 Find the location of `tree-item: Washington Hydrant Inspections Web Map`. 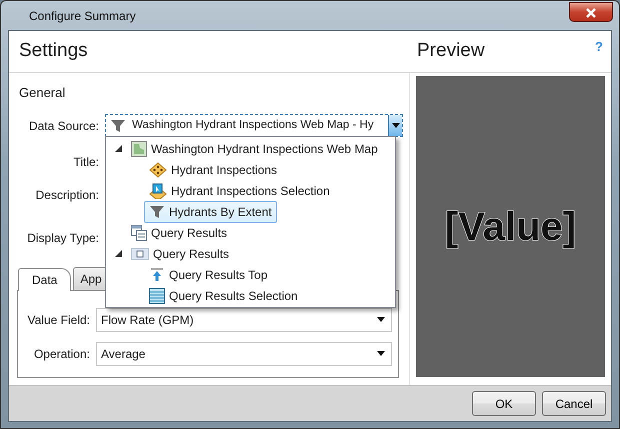

tree-item: Washington Hydrant Inspections Web Map is located at coordinates (254, 149).